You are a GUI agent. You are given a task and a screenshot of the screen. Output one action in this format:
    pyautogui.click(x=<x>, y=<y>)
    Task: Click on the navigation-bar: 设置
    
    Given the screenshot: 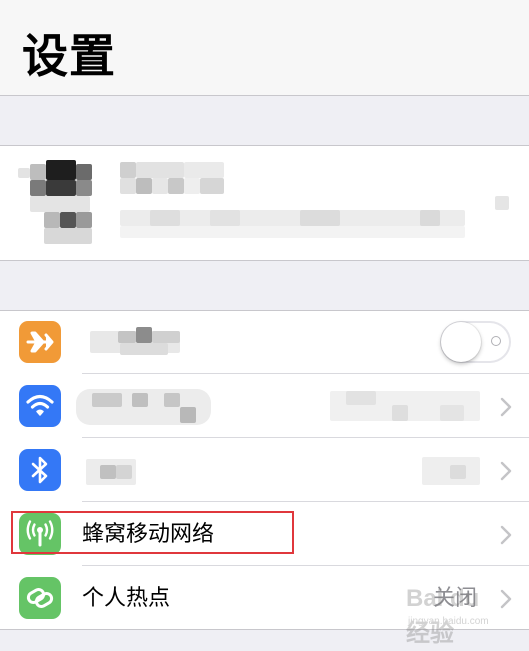 What is the action you would take?
    pyautogui.click(x=264, y=48)
    